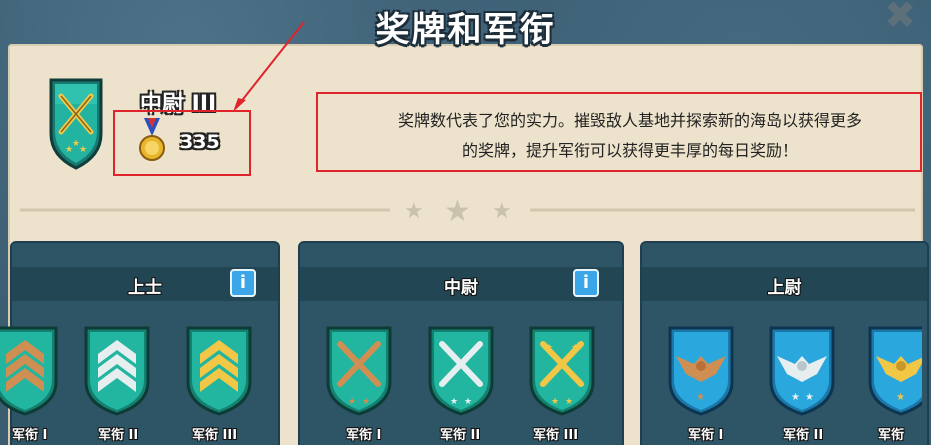 The height and width of the screenshot is (445, 931). Describe the element at coordinates (117, 368) in the screenshot. I see `silver-chevron-icon` at that location.